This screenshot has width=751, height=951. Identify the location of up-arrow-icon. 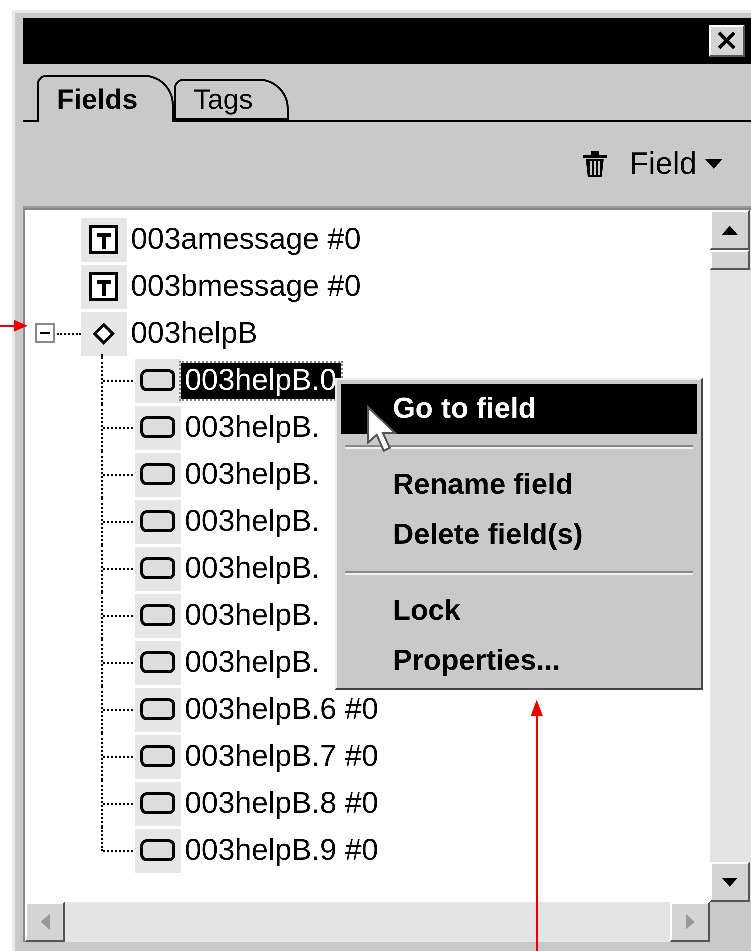
(730, 230).